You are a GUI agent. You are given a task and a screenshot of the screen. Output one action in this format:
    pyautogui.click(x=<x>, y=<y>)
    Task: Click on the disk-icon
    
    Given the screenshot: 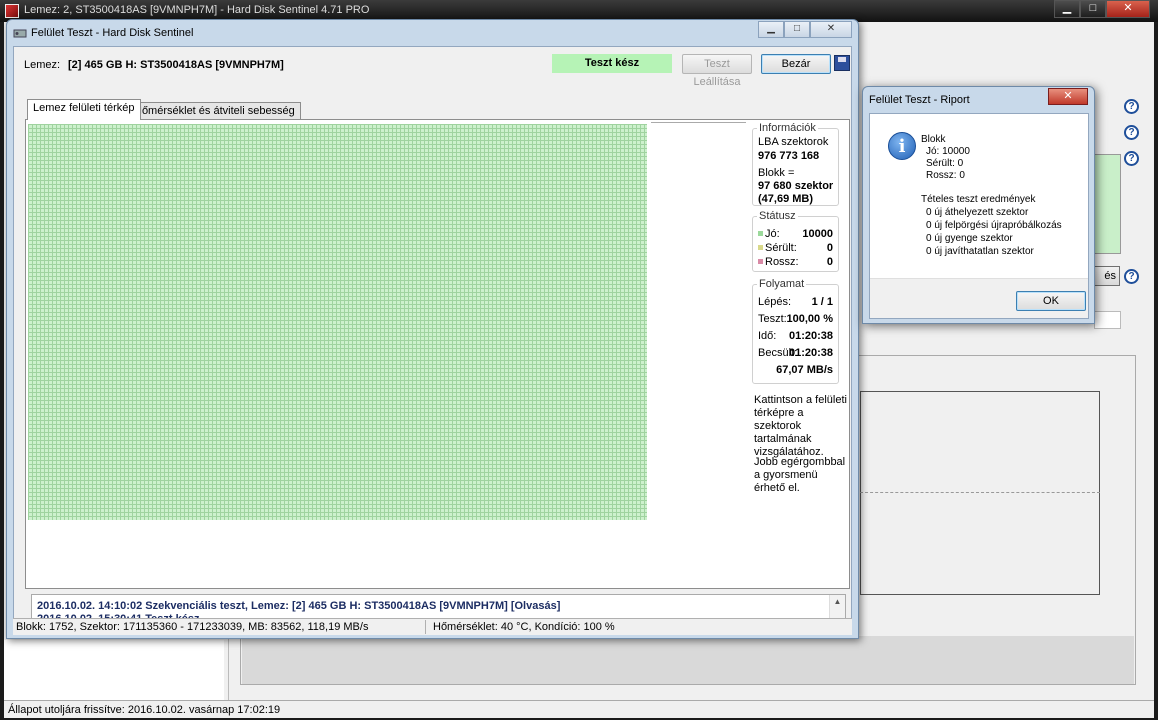 What is the action you would take?
    pyautogui.click(x=20, y=33)
    